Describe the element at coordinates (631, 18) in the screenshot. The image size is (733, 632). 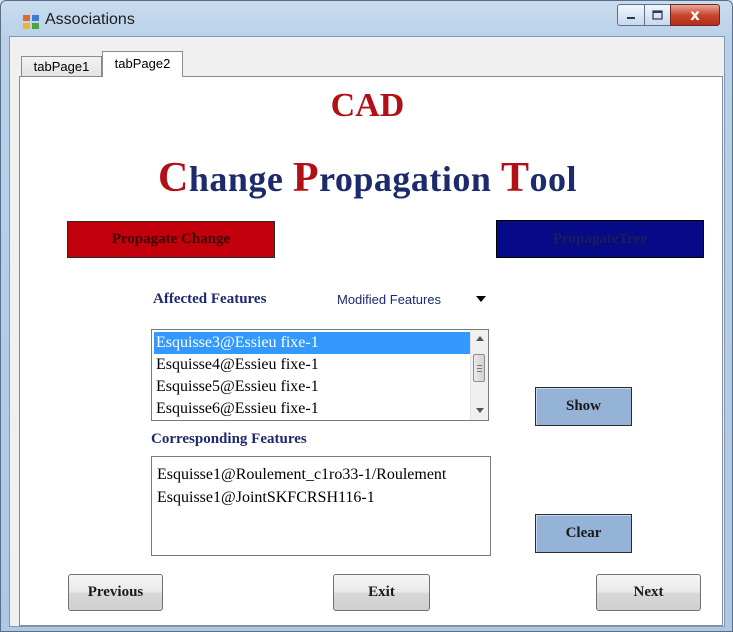
I see `minimize-icon` at that location.